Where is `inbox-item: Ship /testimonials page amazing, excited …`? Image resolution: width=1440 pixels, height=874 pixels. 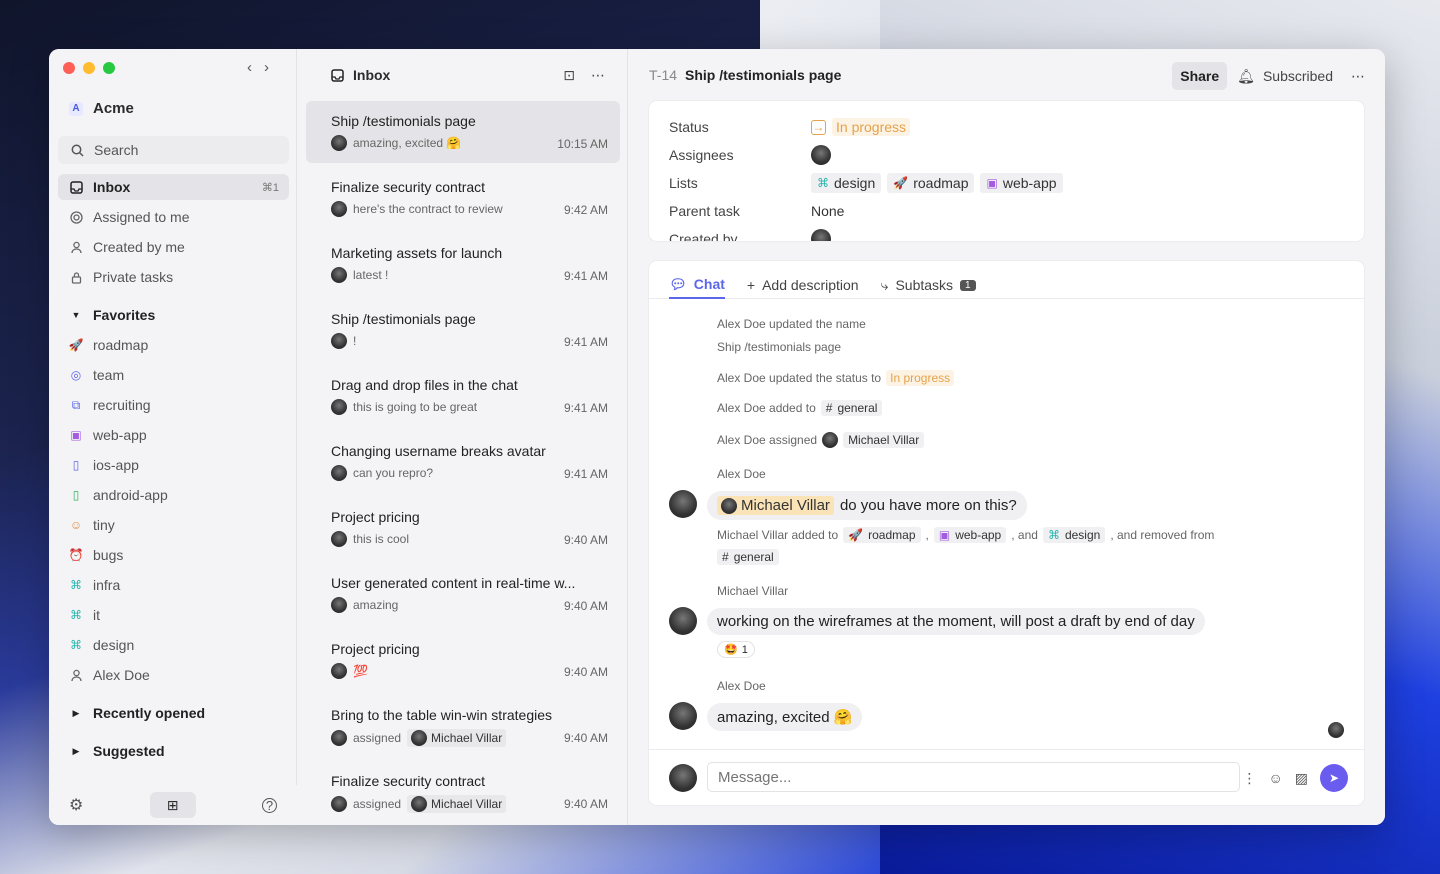
inbox-item: Ship /testimonials page amazing, excited … is located at coordinates (463, 132).